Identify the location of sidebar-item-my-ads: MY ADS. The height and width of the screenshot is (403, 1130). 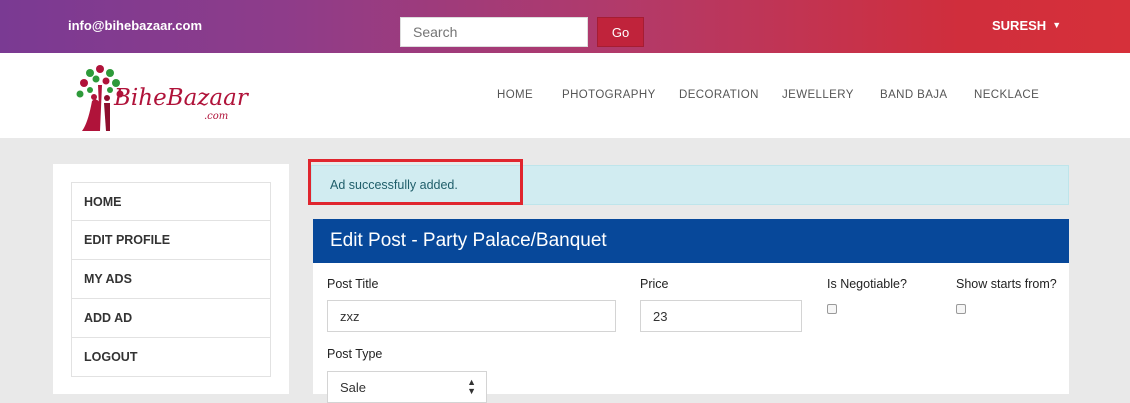
(171, 279).